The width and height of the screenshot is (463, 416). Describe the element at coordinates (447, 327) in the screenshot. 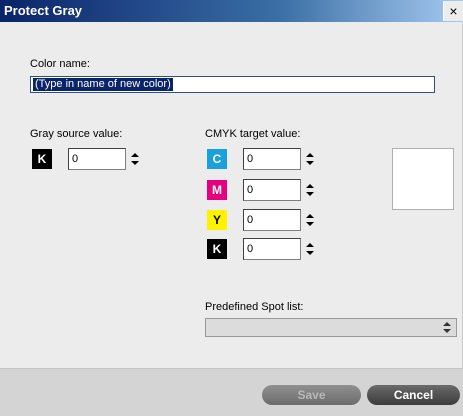

I see `select-arrows-icon` at that location.